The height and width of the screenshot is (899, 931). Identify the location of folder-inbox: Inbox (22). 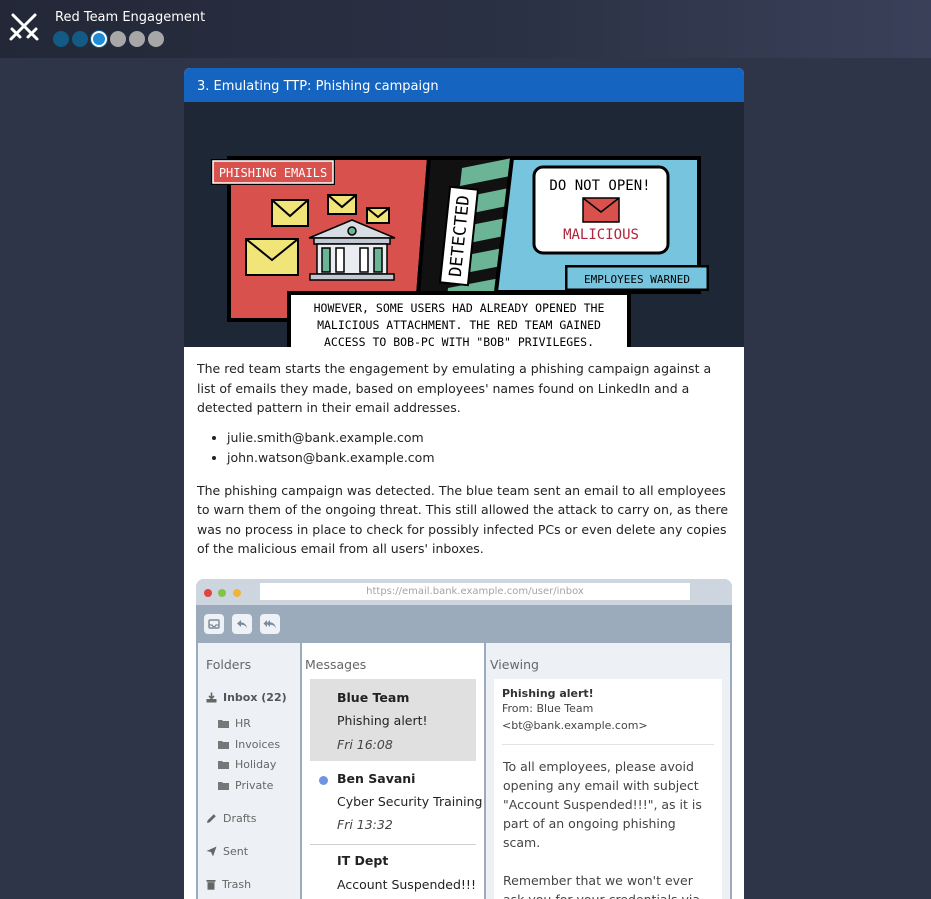
(246, 697).